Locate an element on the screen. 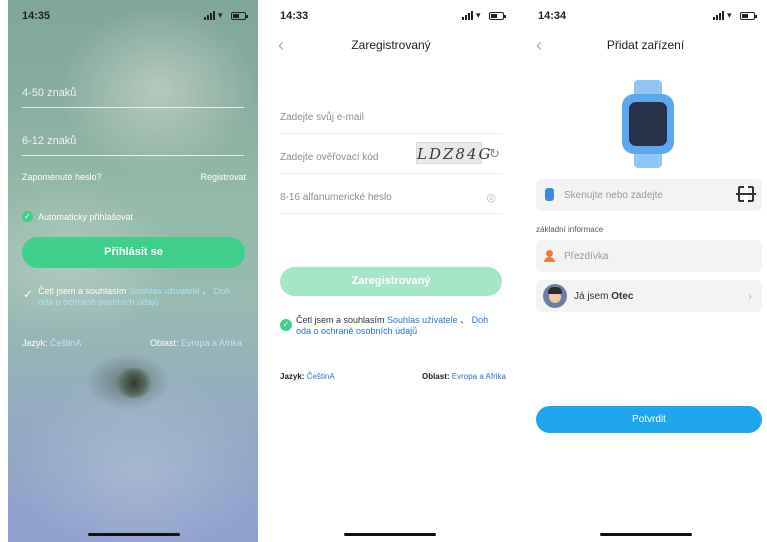 This screenshot has width=767, height=542. device-id-placeholder: Skenujte nebo zadejte is located at coordinates (613, 195).